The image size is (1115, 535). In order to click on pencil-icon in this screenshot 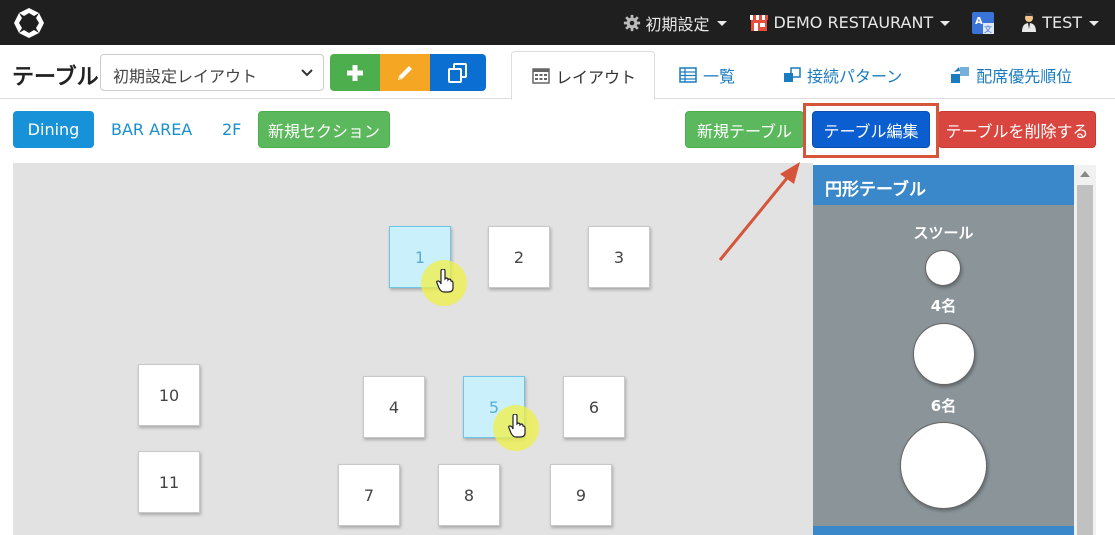, I will do `click(405, 72)`.